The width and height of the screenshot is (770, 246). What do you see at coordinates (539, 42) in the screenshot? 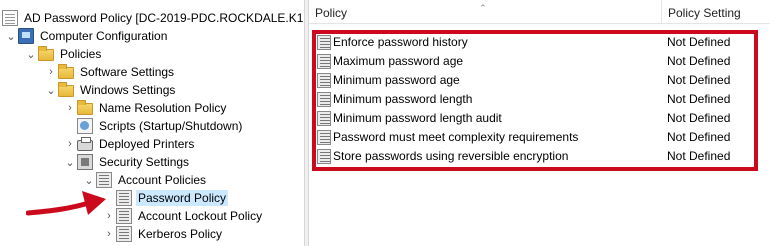
I see `list-item: Enforce password history Not Defined` at bounding box center [539, 42].